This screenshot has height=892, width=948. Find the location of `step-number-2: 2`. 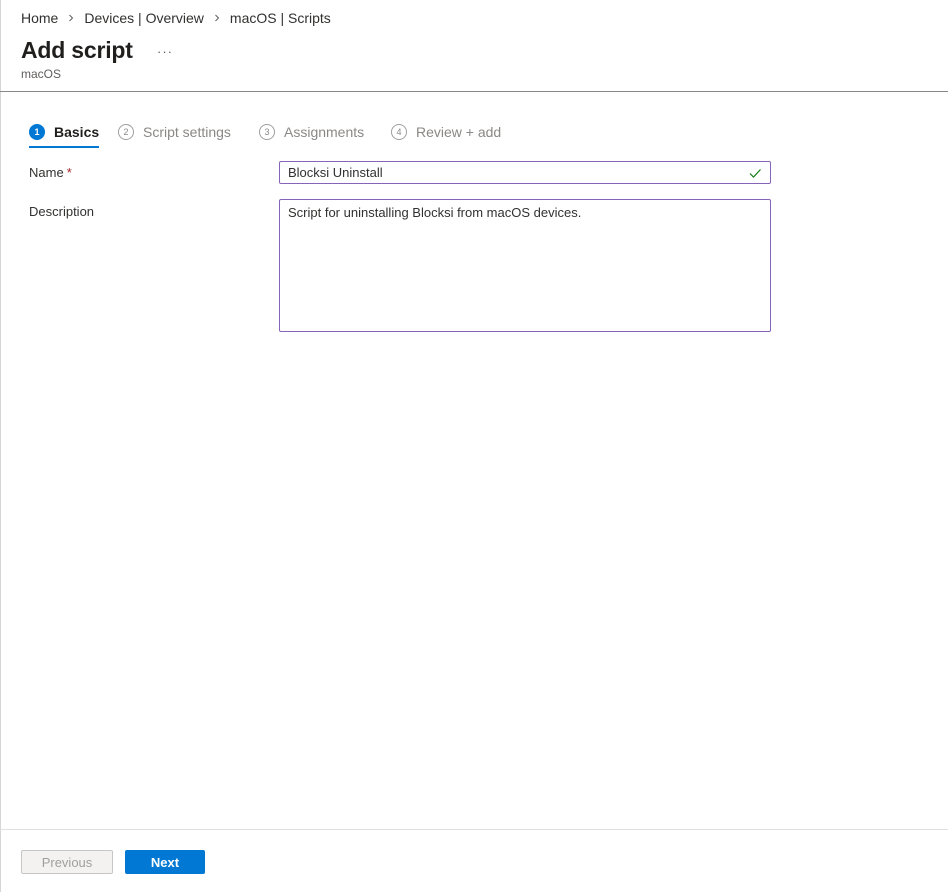

step-number-2: 2 is located at coordinates (126, 132).